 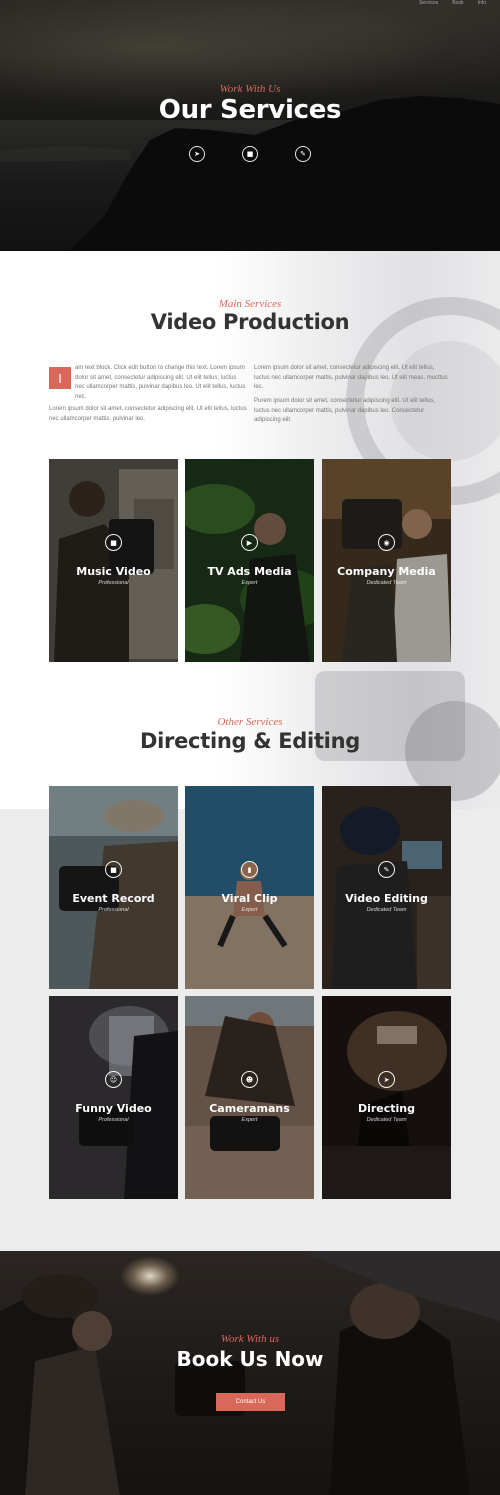 What do you see at coordinates (250, 1402) in the screenshot?
I see `contact-us-button: Contact Us` at bounding box center [250, 1402].